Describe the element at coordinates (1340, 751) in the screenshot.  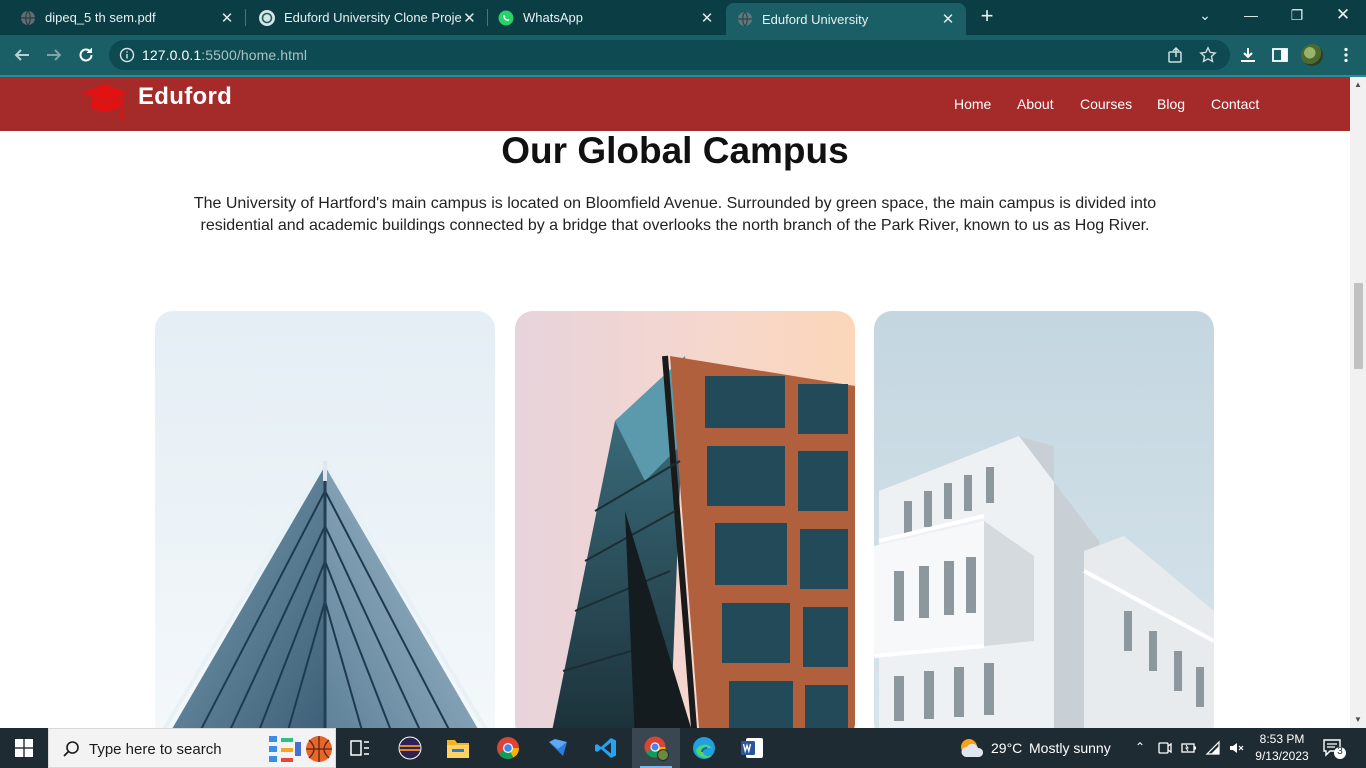
I see `notification-count: 3` at that location.